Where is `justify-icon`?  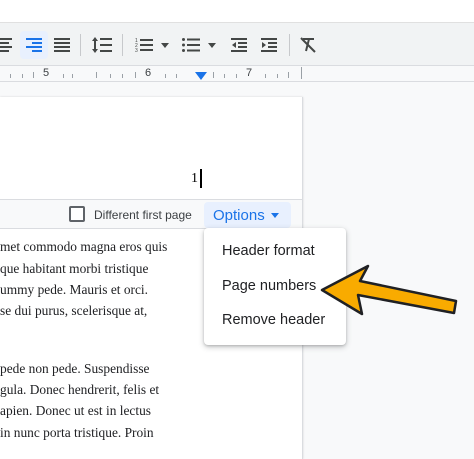
justify-icon is located at coordinates (62, 45).